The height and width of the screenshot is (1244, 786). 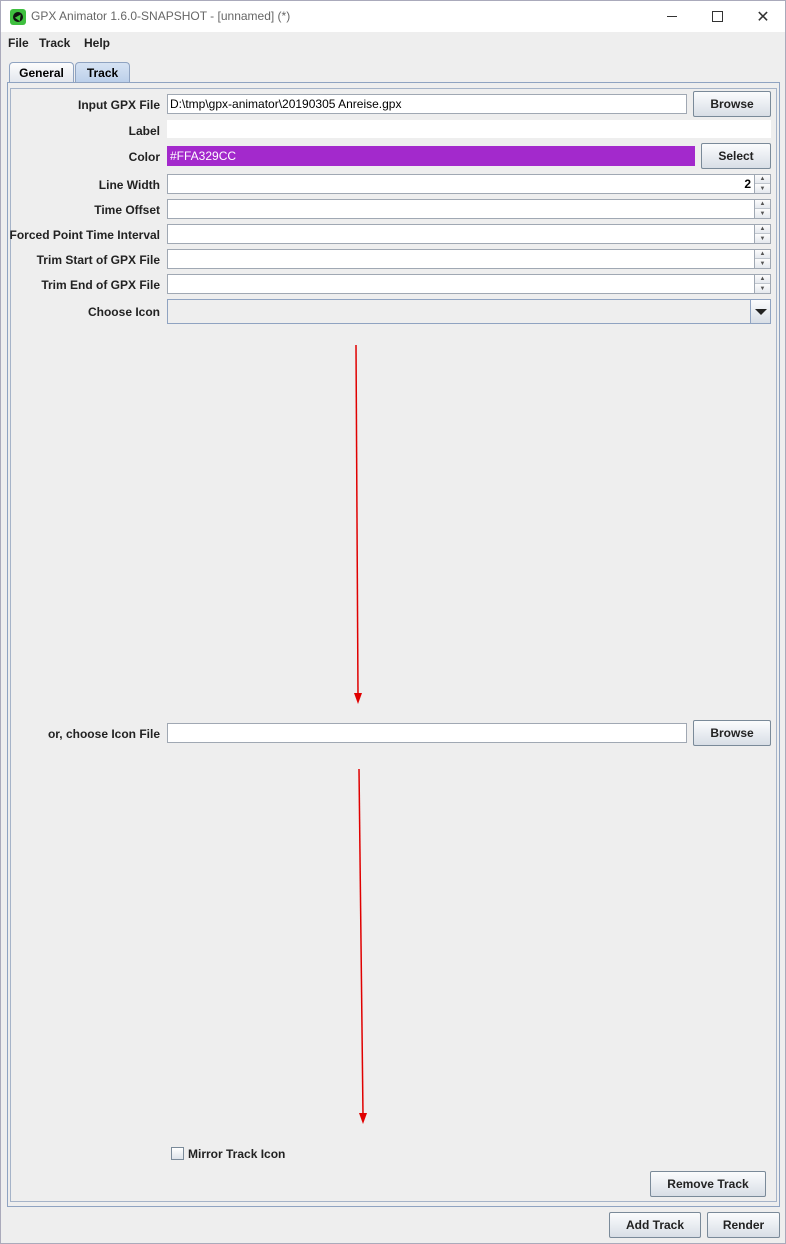 I want to click on remove-track-button: Remove Track, so click(x=708, y=1184).